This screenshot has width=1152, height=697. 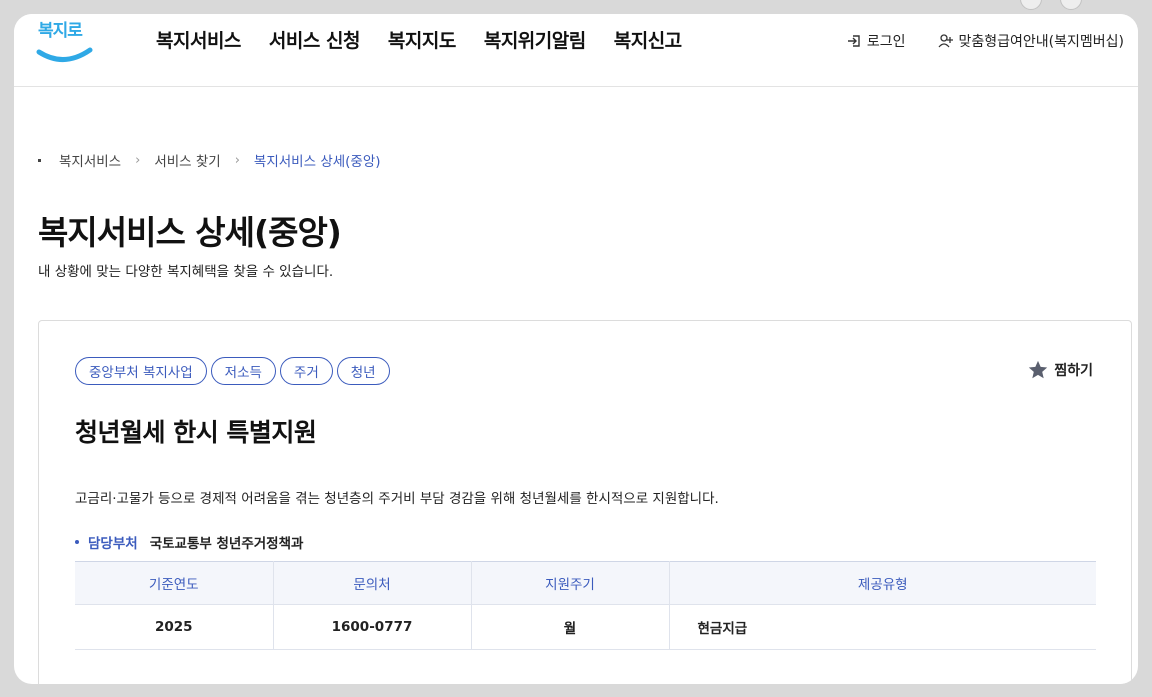 I want to click on department-label: 담당부처, so click(x=113, y=544).